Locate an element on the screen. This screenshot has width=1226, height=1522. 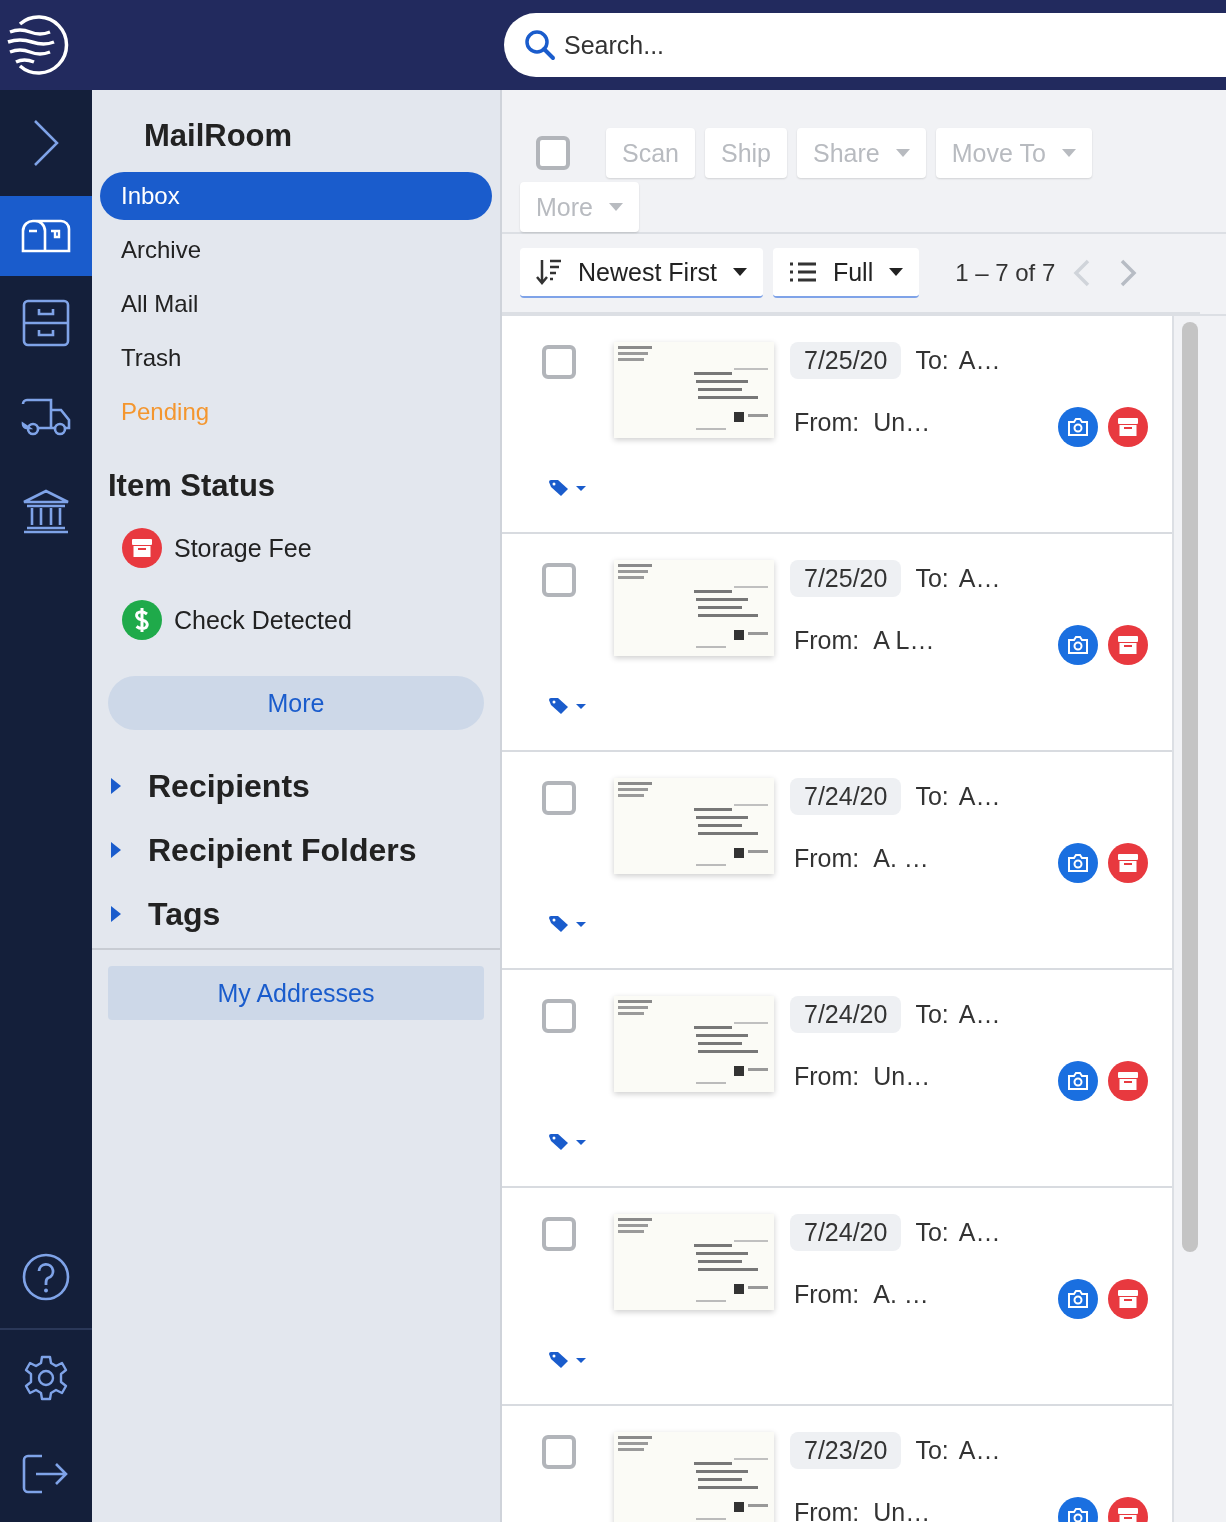
sidebar-title: MailRoom is located at coordinates (218, 136).